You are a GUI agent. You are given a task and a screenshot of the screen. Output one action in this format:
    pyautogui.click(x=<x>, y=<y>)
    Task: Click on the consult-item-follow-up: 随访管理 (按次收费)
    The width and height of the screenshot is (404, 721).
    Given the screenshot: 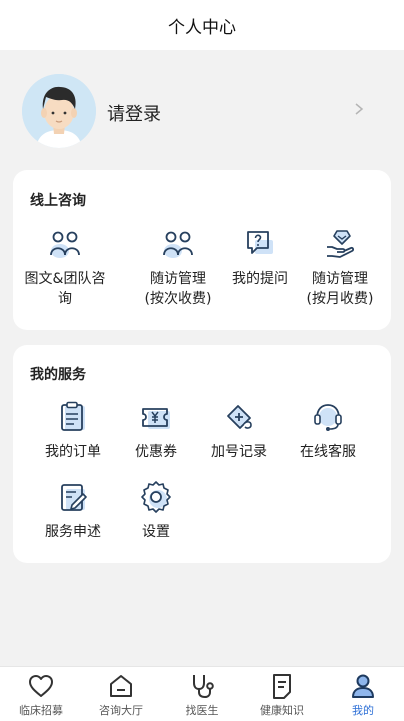 What is the action you would take?
    pyautogui.click(x=178, y=268)
    